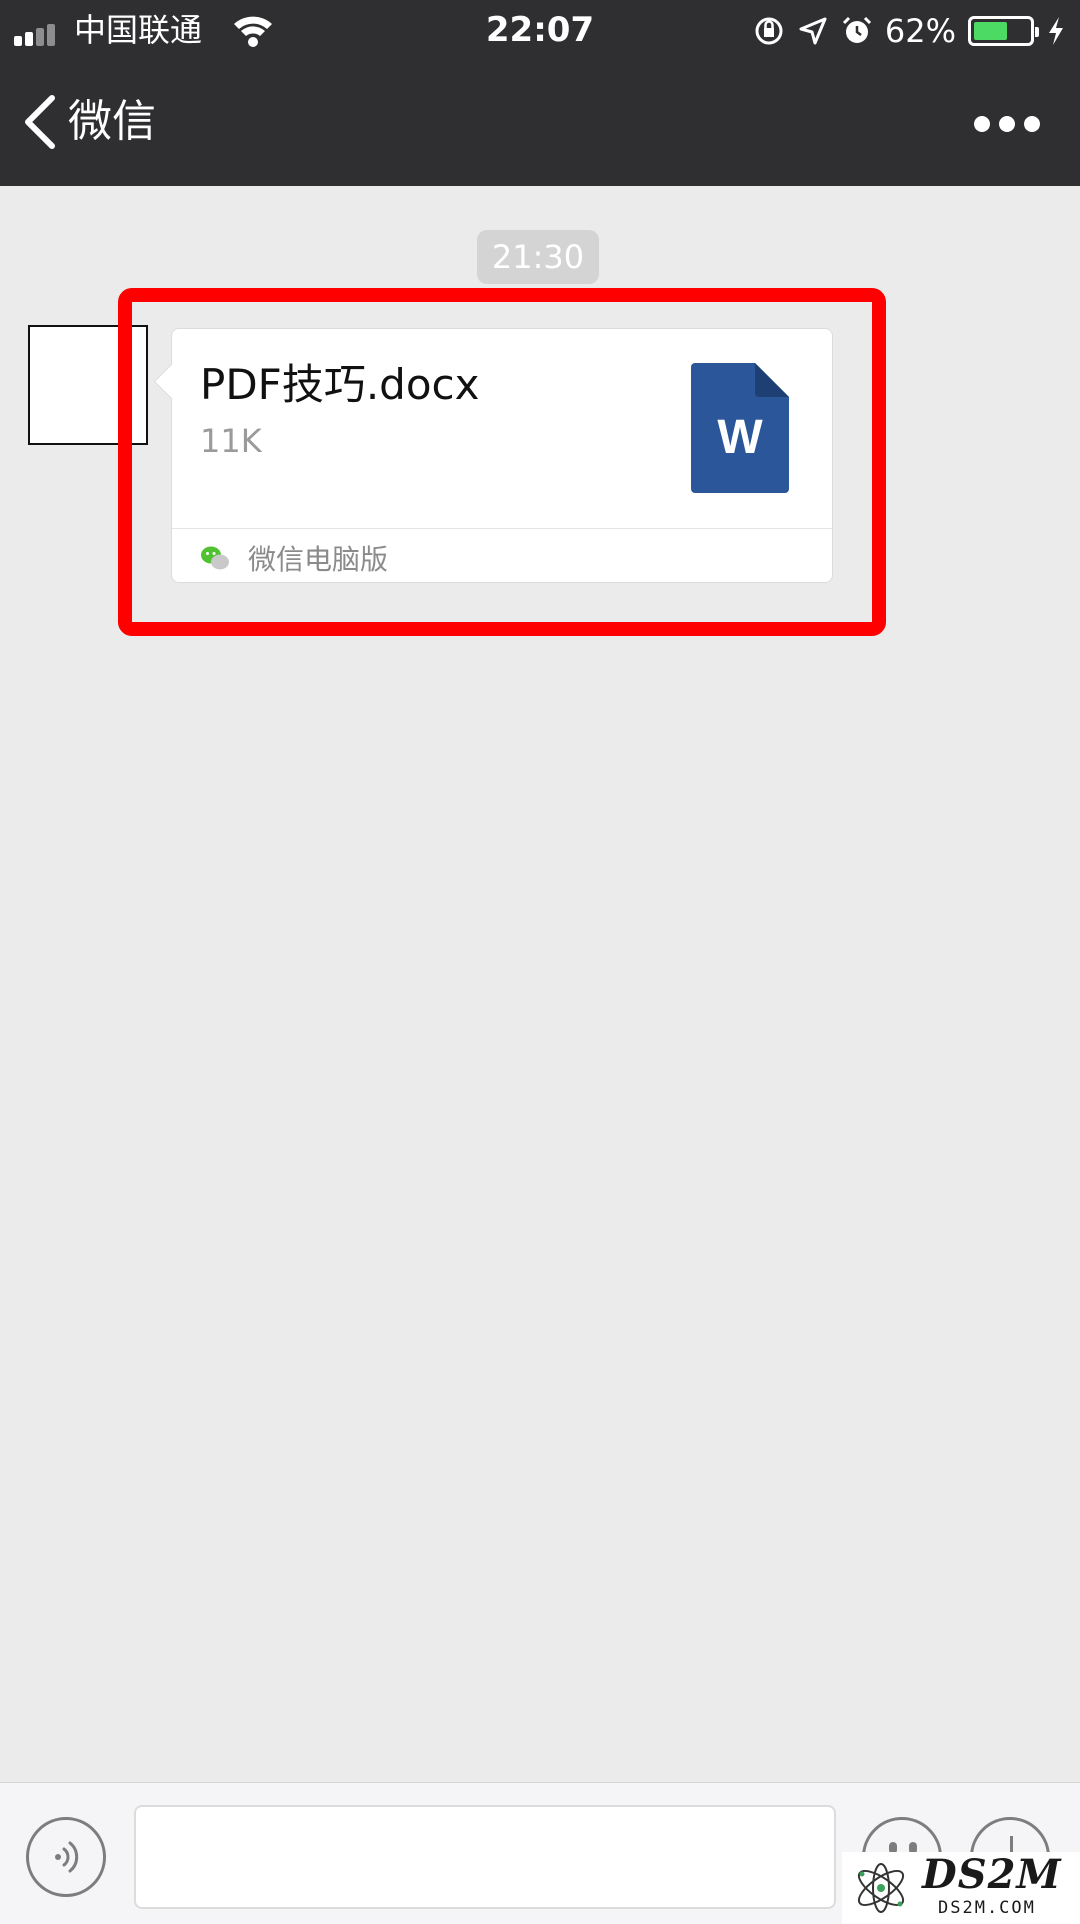 Image resolution: width=1080 pixels, height=1924 pixels. What do you see at coordinates (1056, 31) in the screenshot?
I see `charging-icon` at bounding box center [1056, 31].